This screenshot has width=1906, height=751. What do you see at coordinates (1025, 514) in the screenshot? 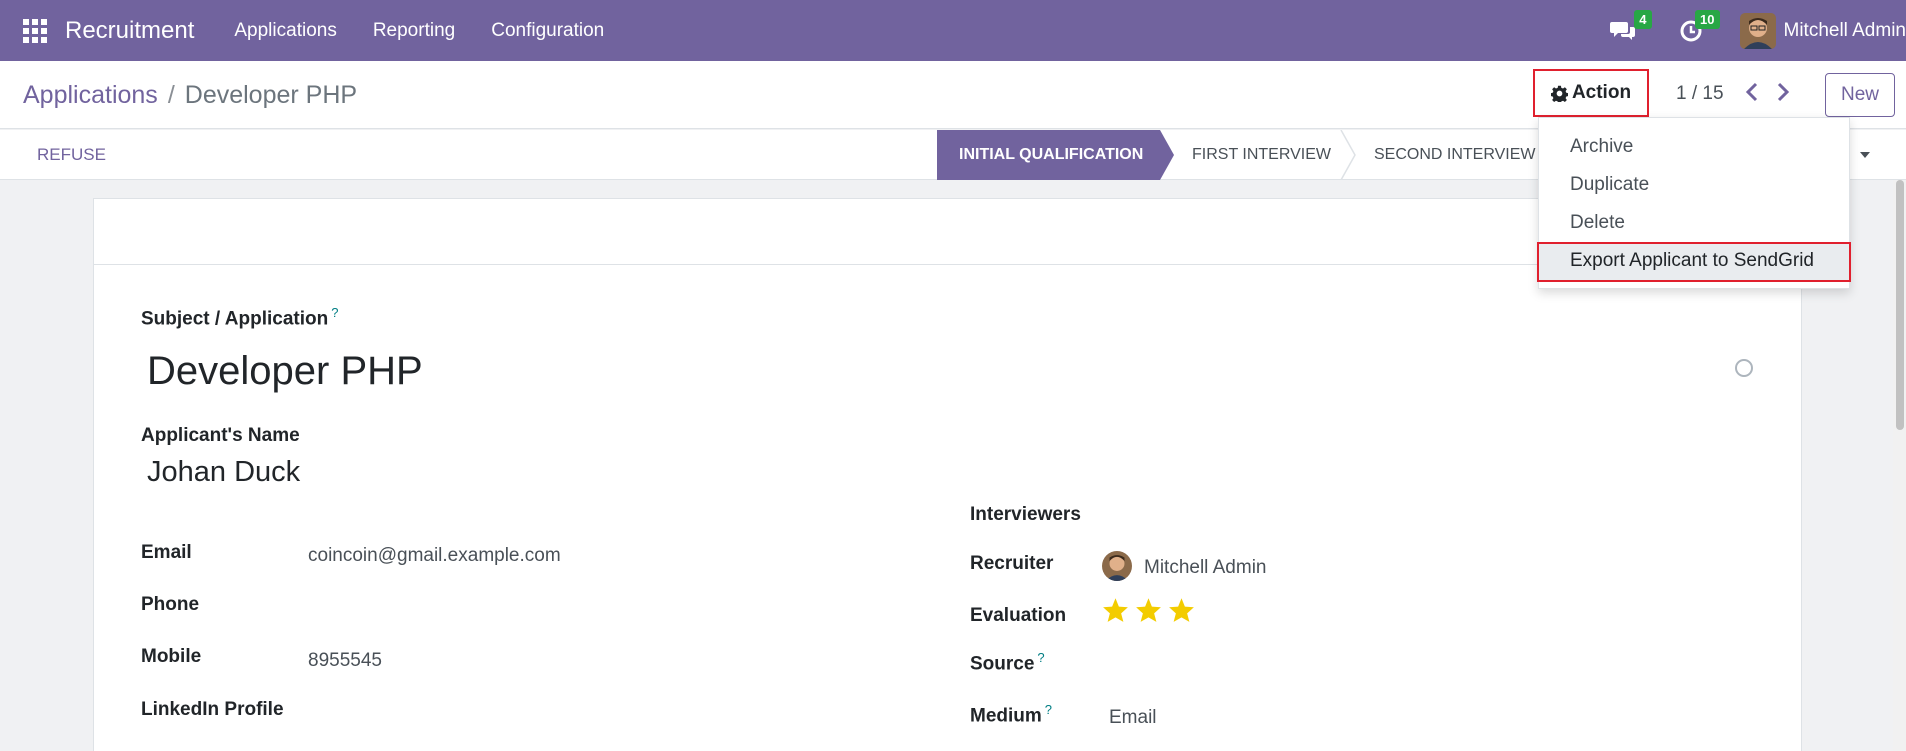
I see `interviewers-label: Interviewers` at bounding box center [1025, 514].